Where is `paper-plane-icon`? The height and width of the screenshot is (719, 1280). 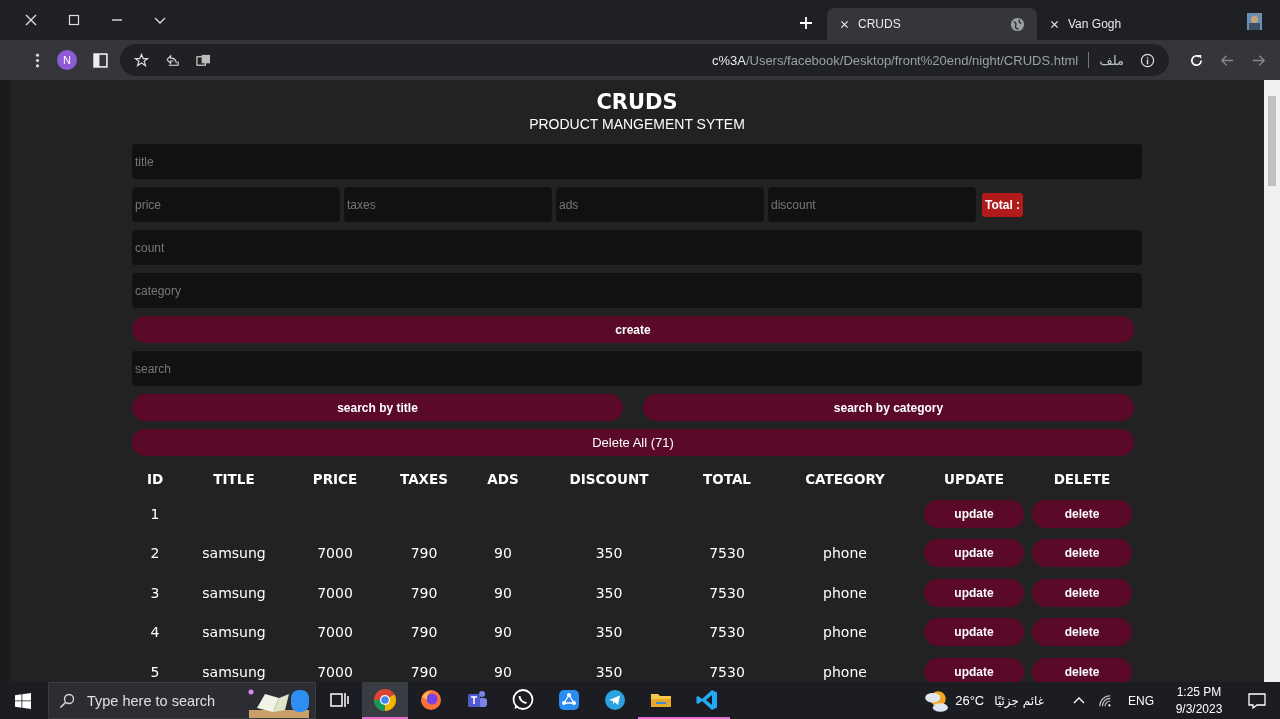 paper-plane-icon is located at coordinates (615, 699).